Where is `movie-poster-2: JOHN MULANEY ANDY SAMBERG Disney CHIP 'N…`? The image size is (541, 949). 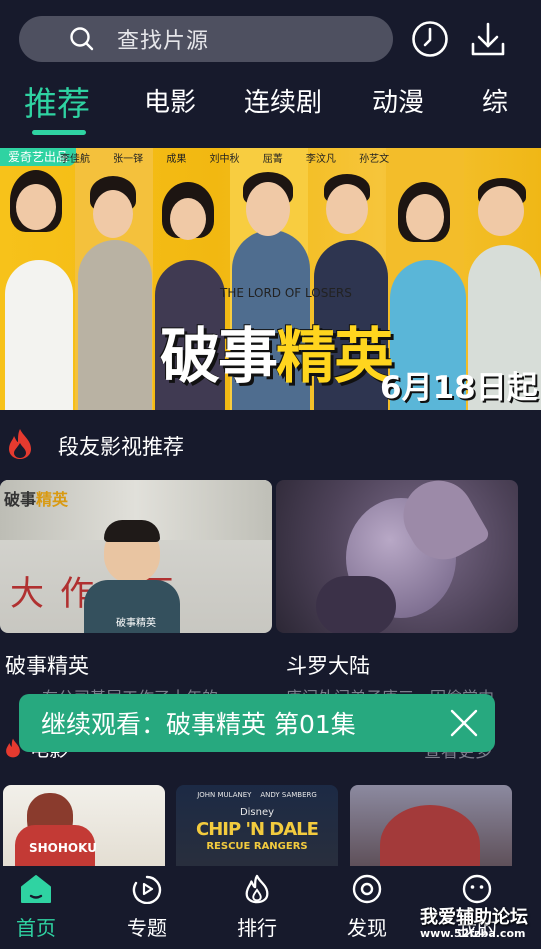 movie-poster-2: JOHN MULANEY ANDY SAMBERG Disney CHIP 'N… is located at coordinates (257, 830).